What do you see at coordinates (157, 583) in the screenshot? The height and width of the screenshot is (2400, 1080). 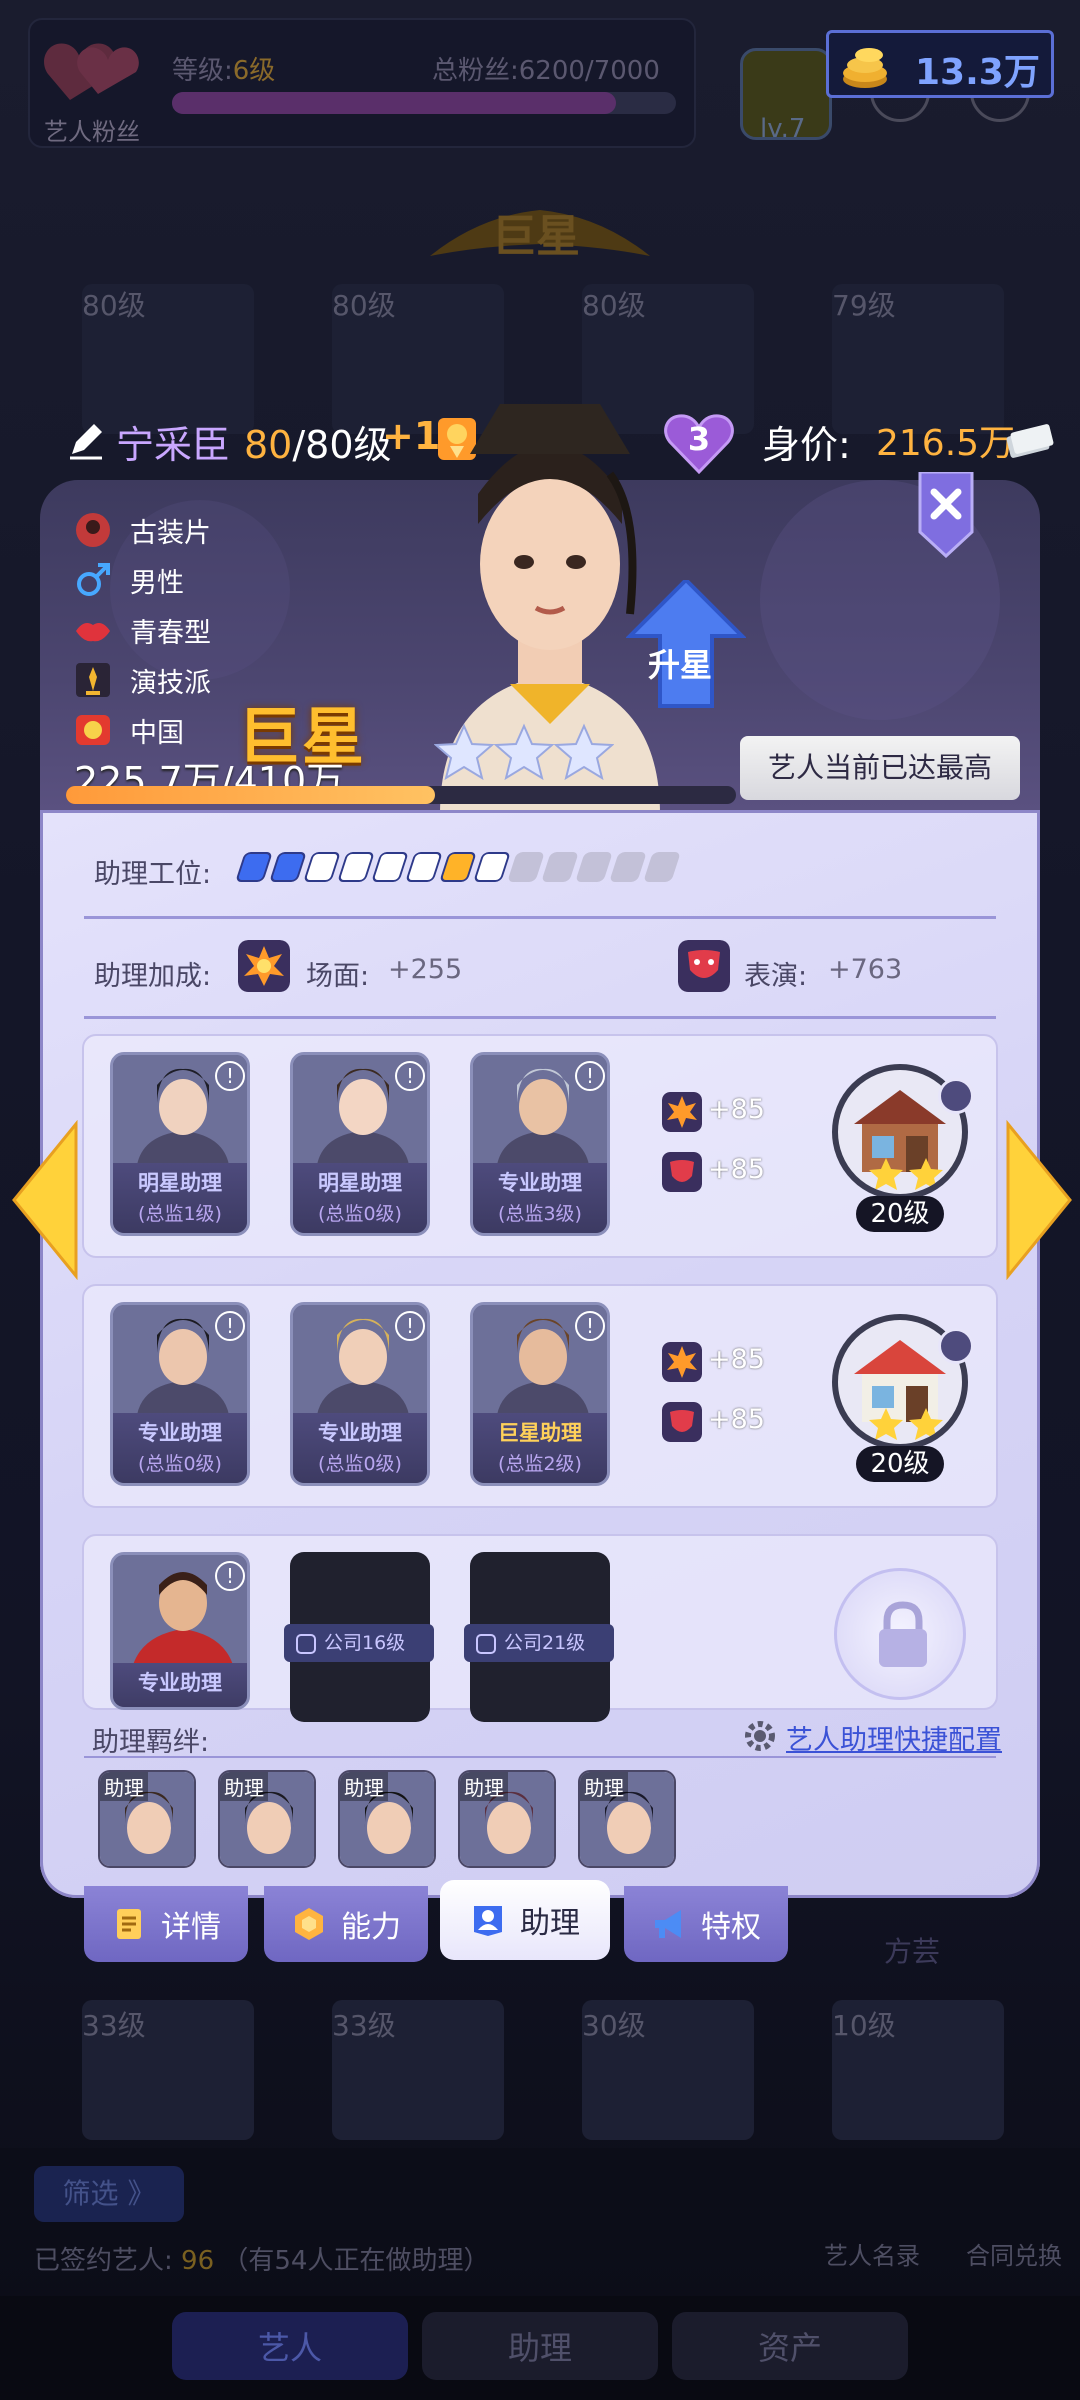 I see `tag-gender-label: 男性` at bounding box center [157, 583].